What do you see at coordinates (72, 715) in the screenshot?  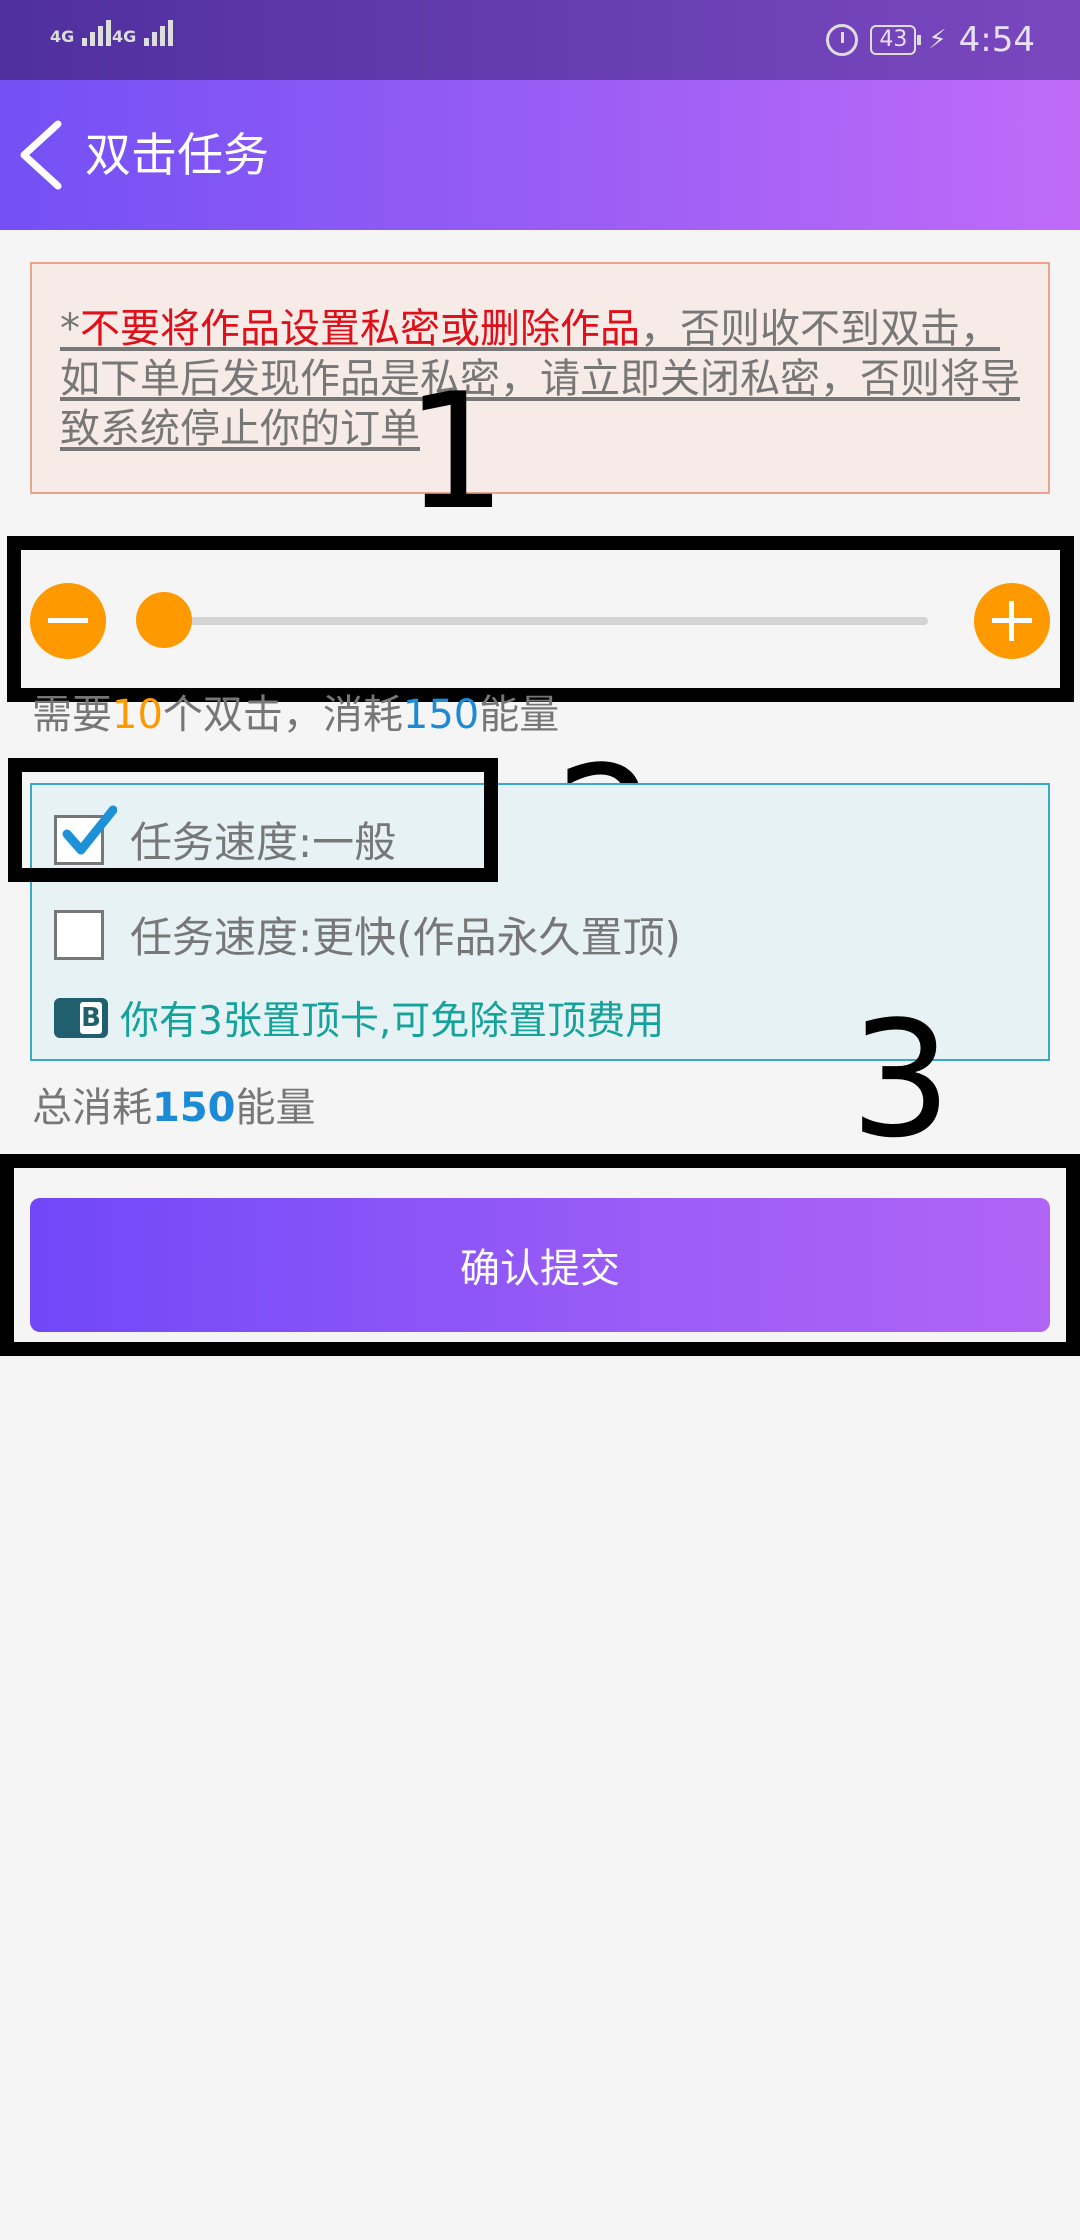 I see `cost-prefix: 需要` at bounding box center [72, 715].